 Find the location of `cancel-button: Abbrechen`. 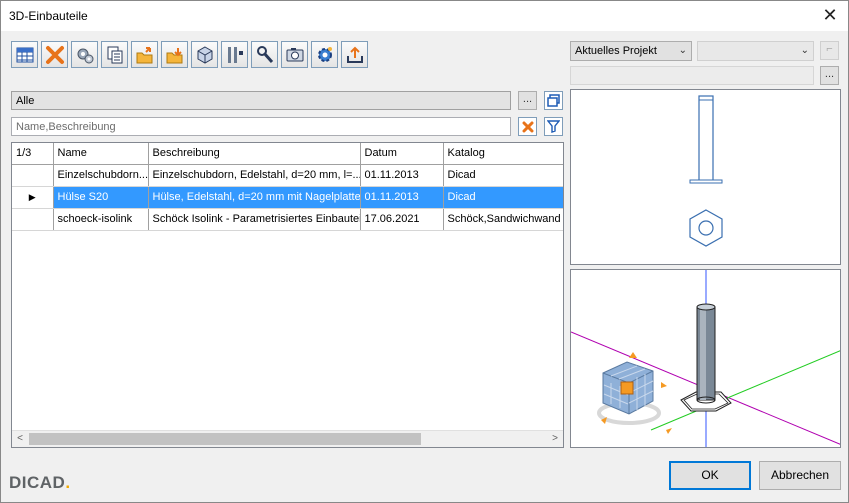

cancel-button: Abbrechen is located at coordinates (800, 475).